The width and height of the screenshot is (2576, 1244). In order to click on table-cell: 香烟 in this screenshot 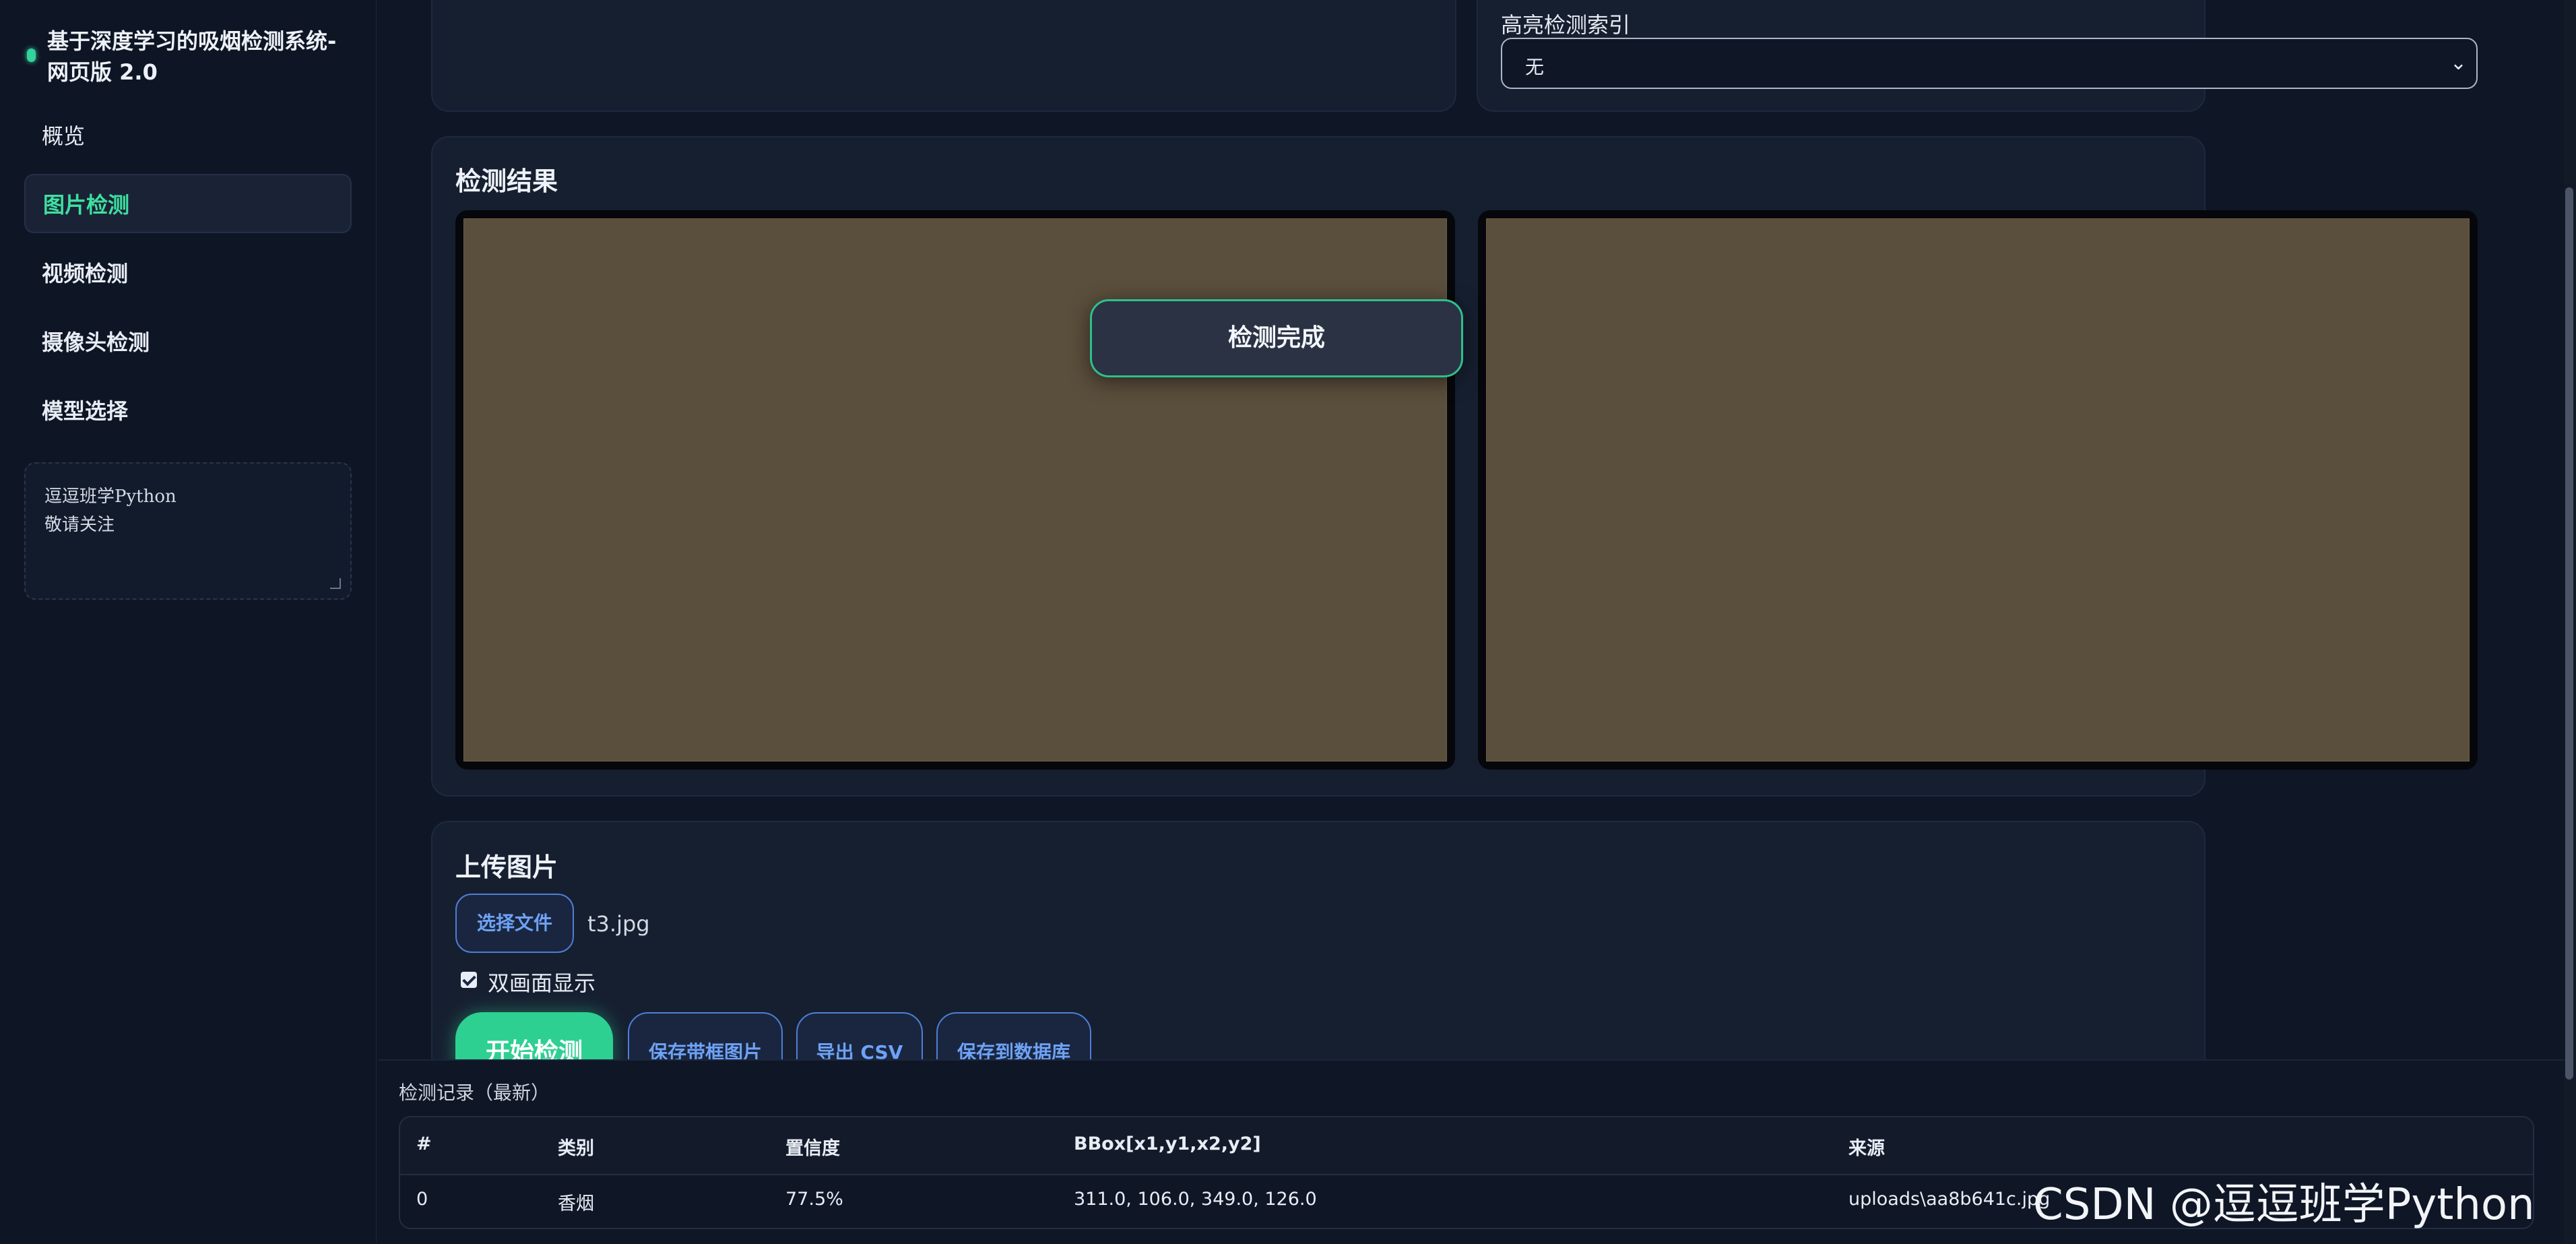, I will do `click(576, 1203)`.